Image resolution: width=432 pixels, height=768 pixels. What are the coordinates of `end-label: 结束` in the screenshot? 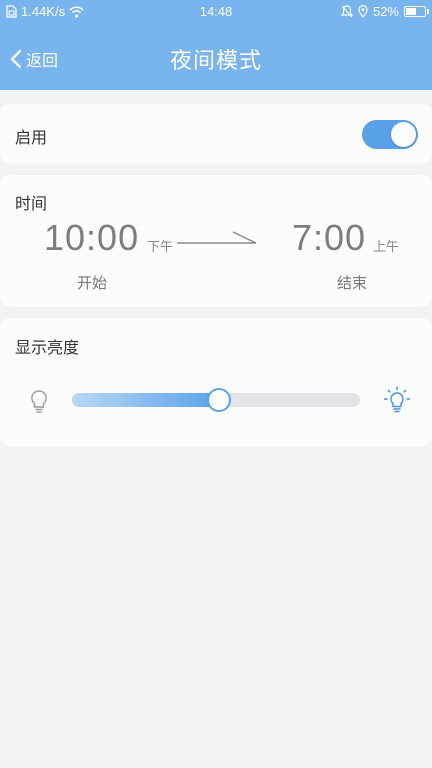 It's located at (352, 283).